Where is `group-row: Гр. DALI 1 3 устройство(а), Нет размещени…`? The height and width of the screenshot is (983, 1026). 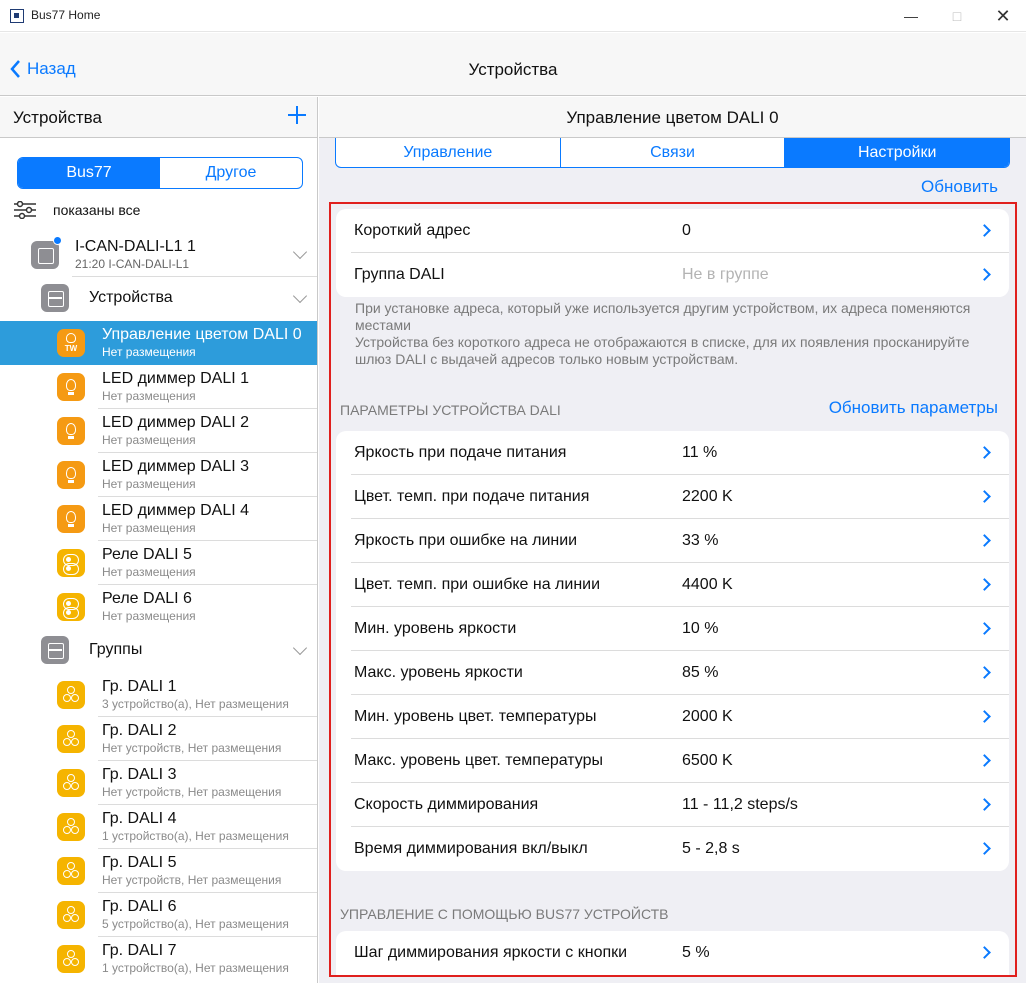 group-row: Гр. DALI 1 3 устройство(а), Нет размещени… is located at coordinates (158, 695).